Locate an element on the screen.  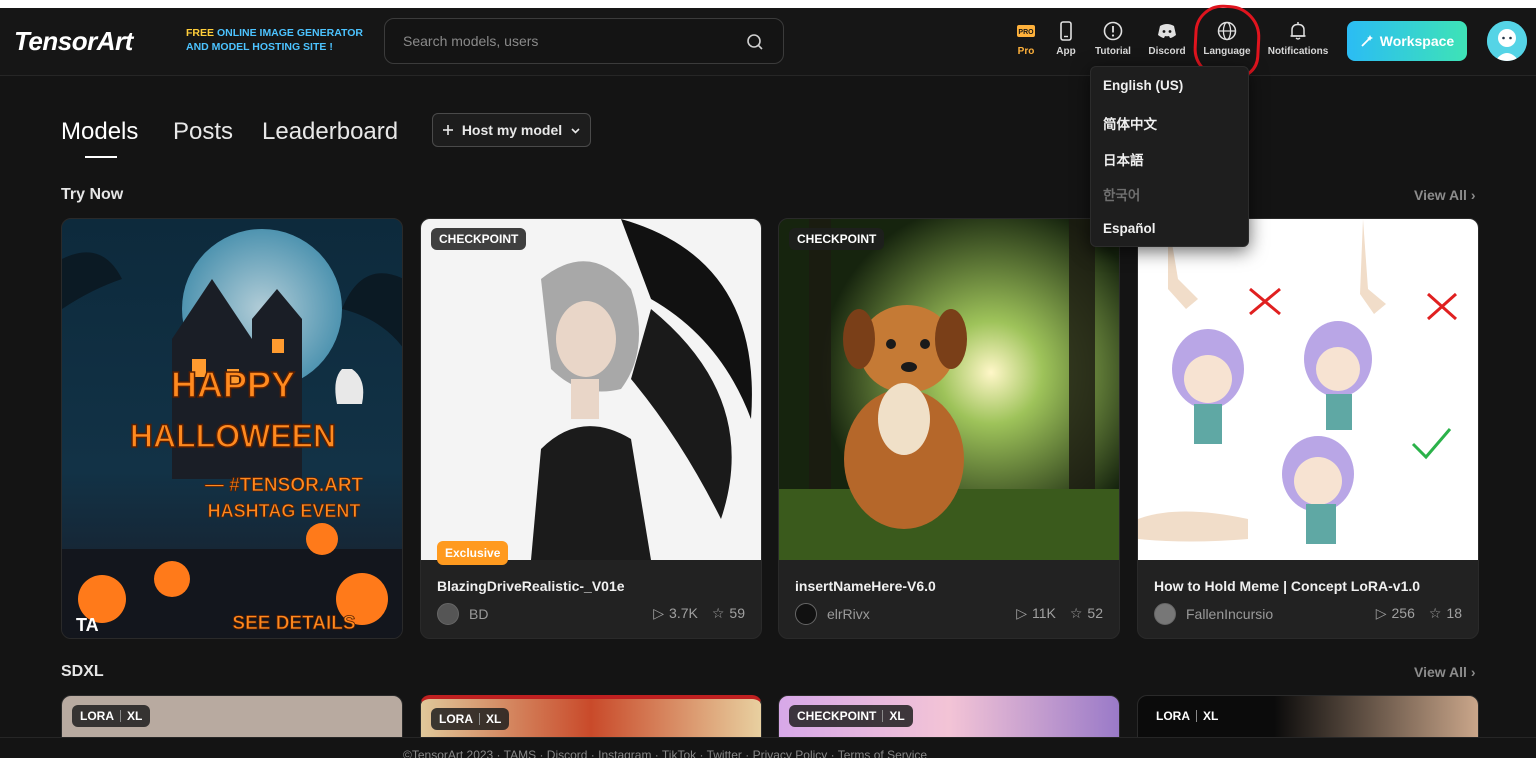
language-dropdown: English (US) 简体中文 日本語 한국어 Español is located at coordinates (1169, 156).